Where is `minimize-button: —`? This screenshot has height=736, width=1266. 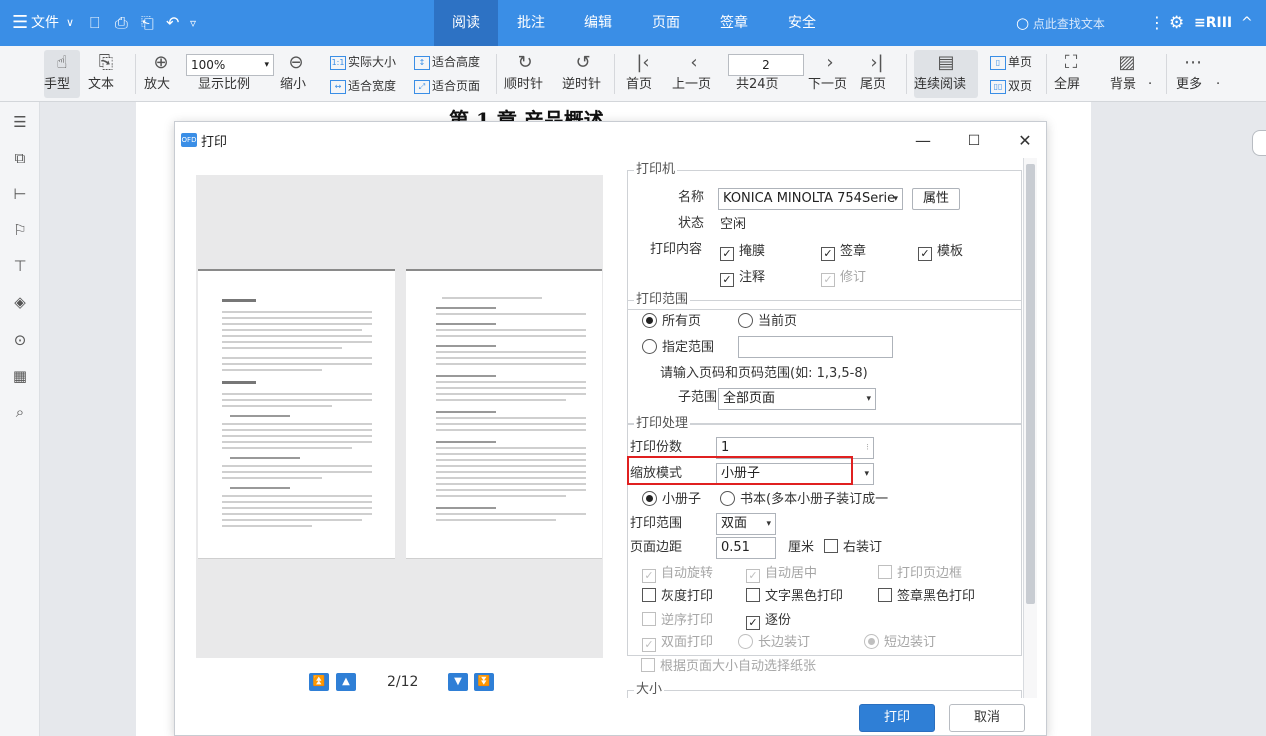
minimize-button: — is located at coordinates (923, 141).